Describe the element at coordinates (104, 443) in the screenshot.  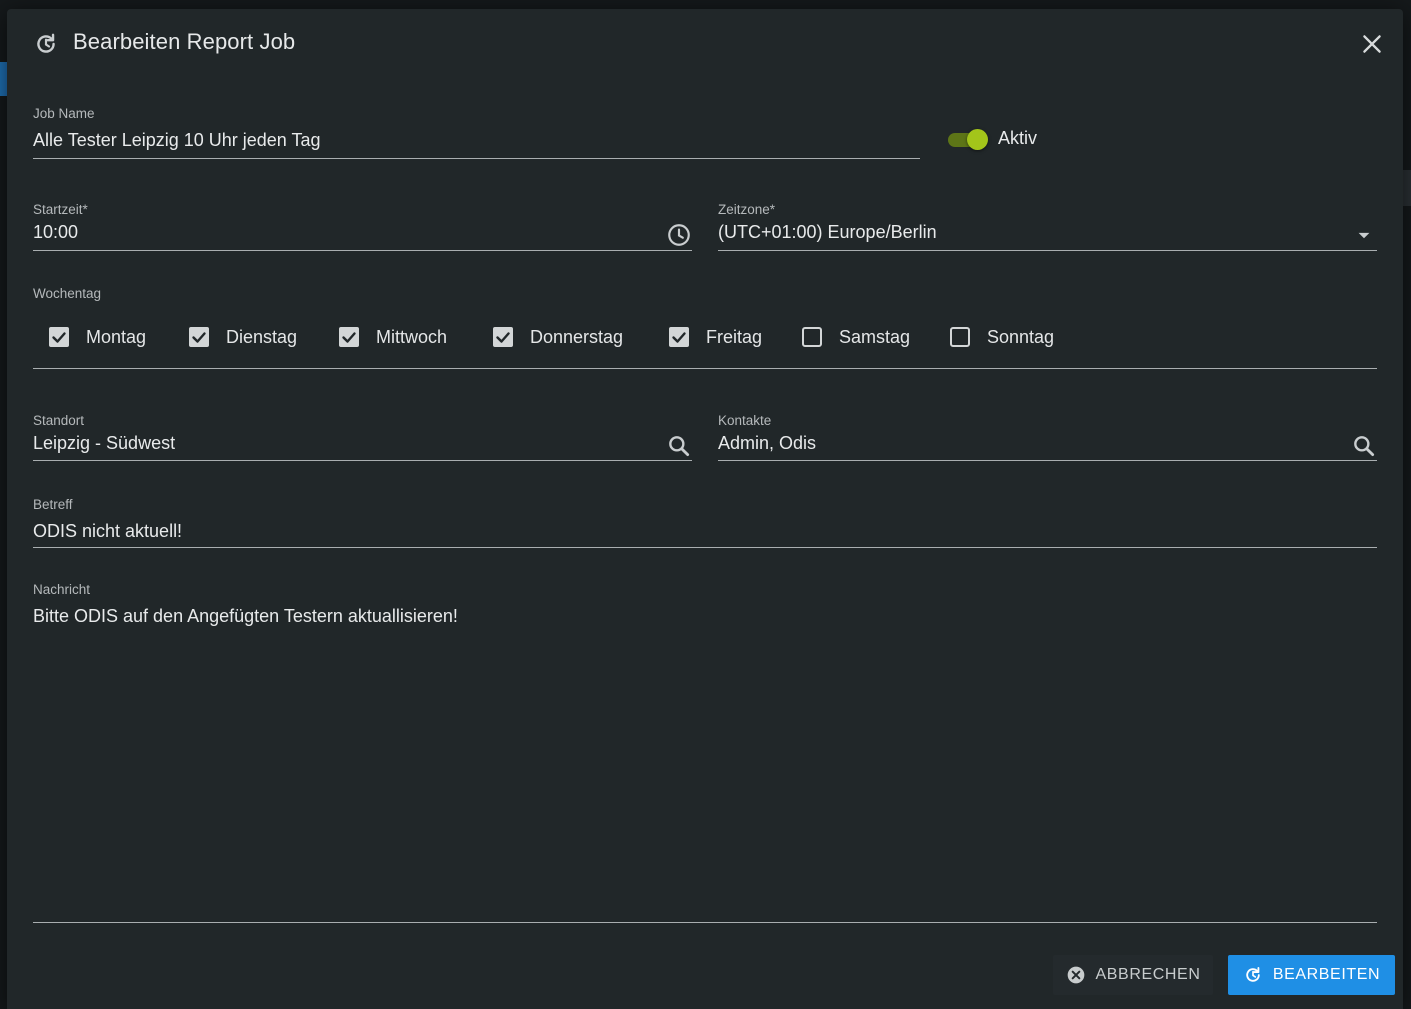
I see `location-input: Leipzig - Südwest` at that location.